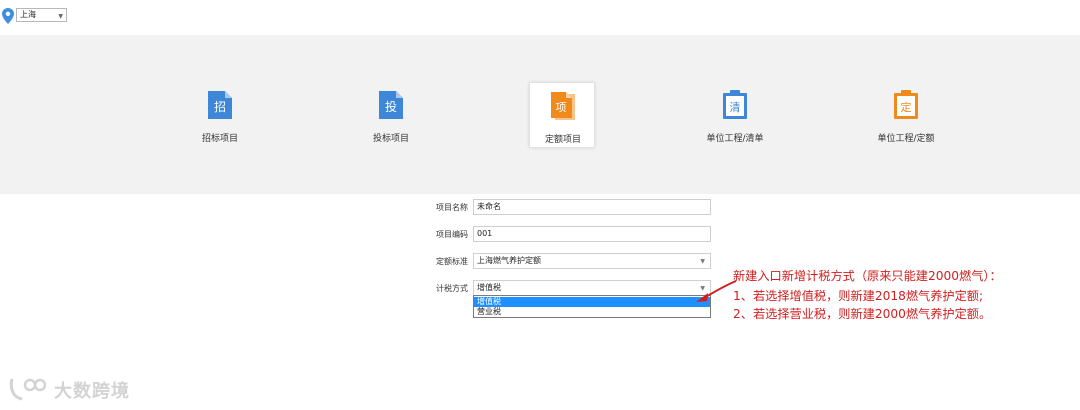 This screenshot has width=1080, height=410. Describe the element at coordinates (390, 139) in the screenshot. I see `tile-label: 投标项目` at that location.